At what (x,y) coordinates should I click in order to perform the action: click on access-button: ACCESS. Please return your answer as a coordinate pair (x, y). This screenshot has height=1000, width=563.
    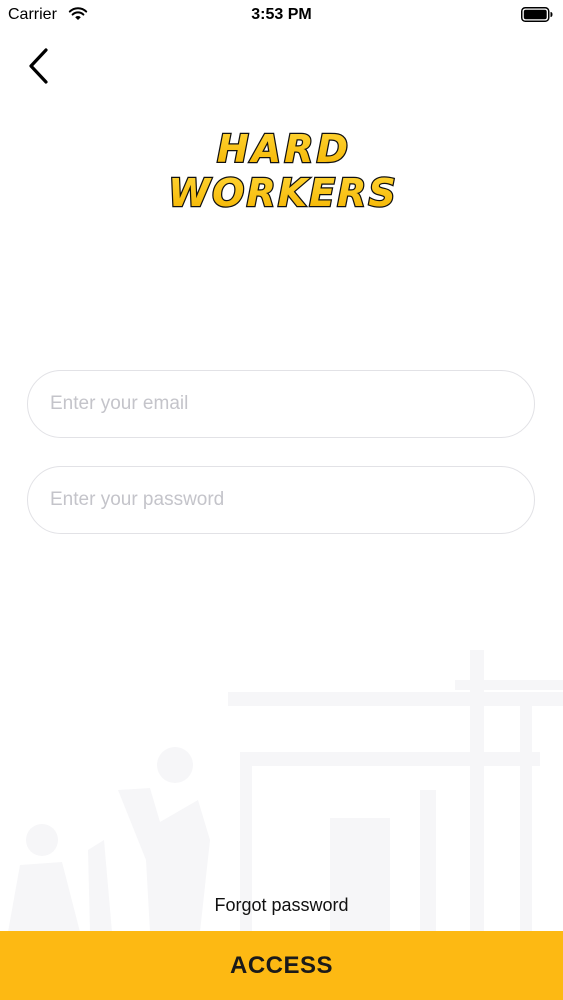
    Looking at the image, I should click on (281, 965).